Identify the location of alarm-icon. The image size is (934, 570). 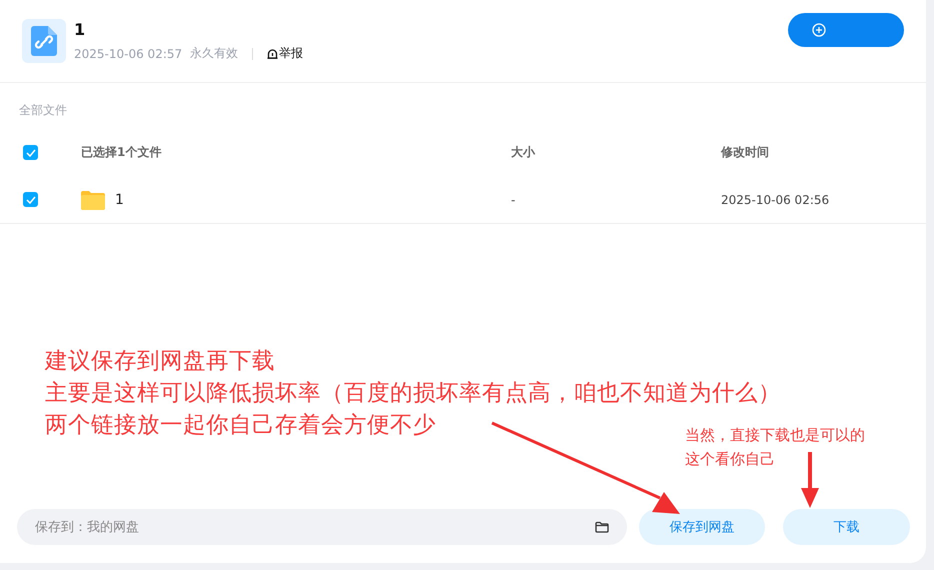
(272, 53).